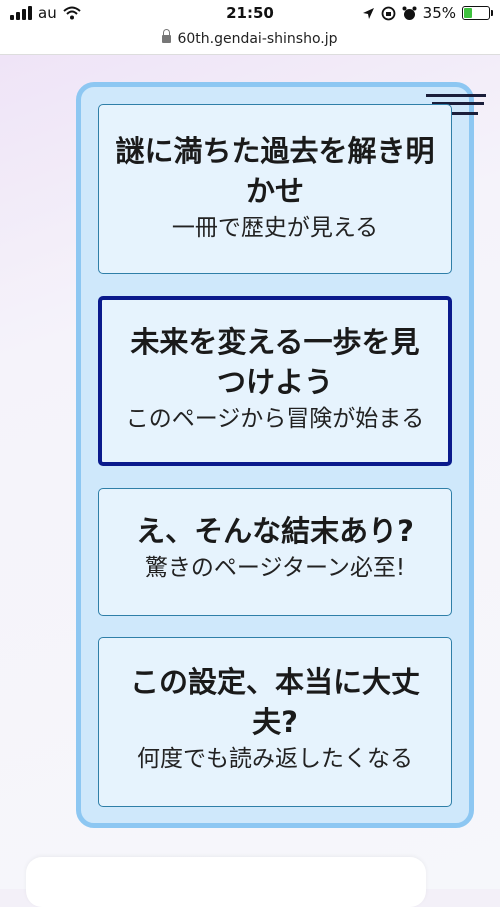 Image resolution: width=500 pixels, height=907 pixels. What do you see at coordinates (257, 39) in the screenshot?
I see `url-text: 60th.gendai-shinsho.jp` at bounding box center [257, 39].